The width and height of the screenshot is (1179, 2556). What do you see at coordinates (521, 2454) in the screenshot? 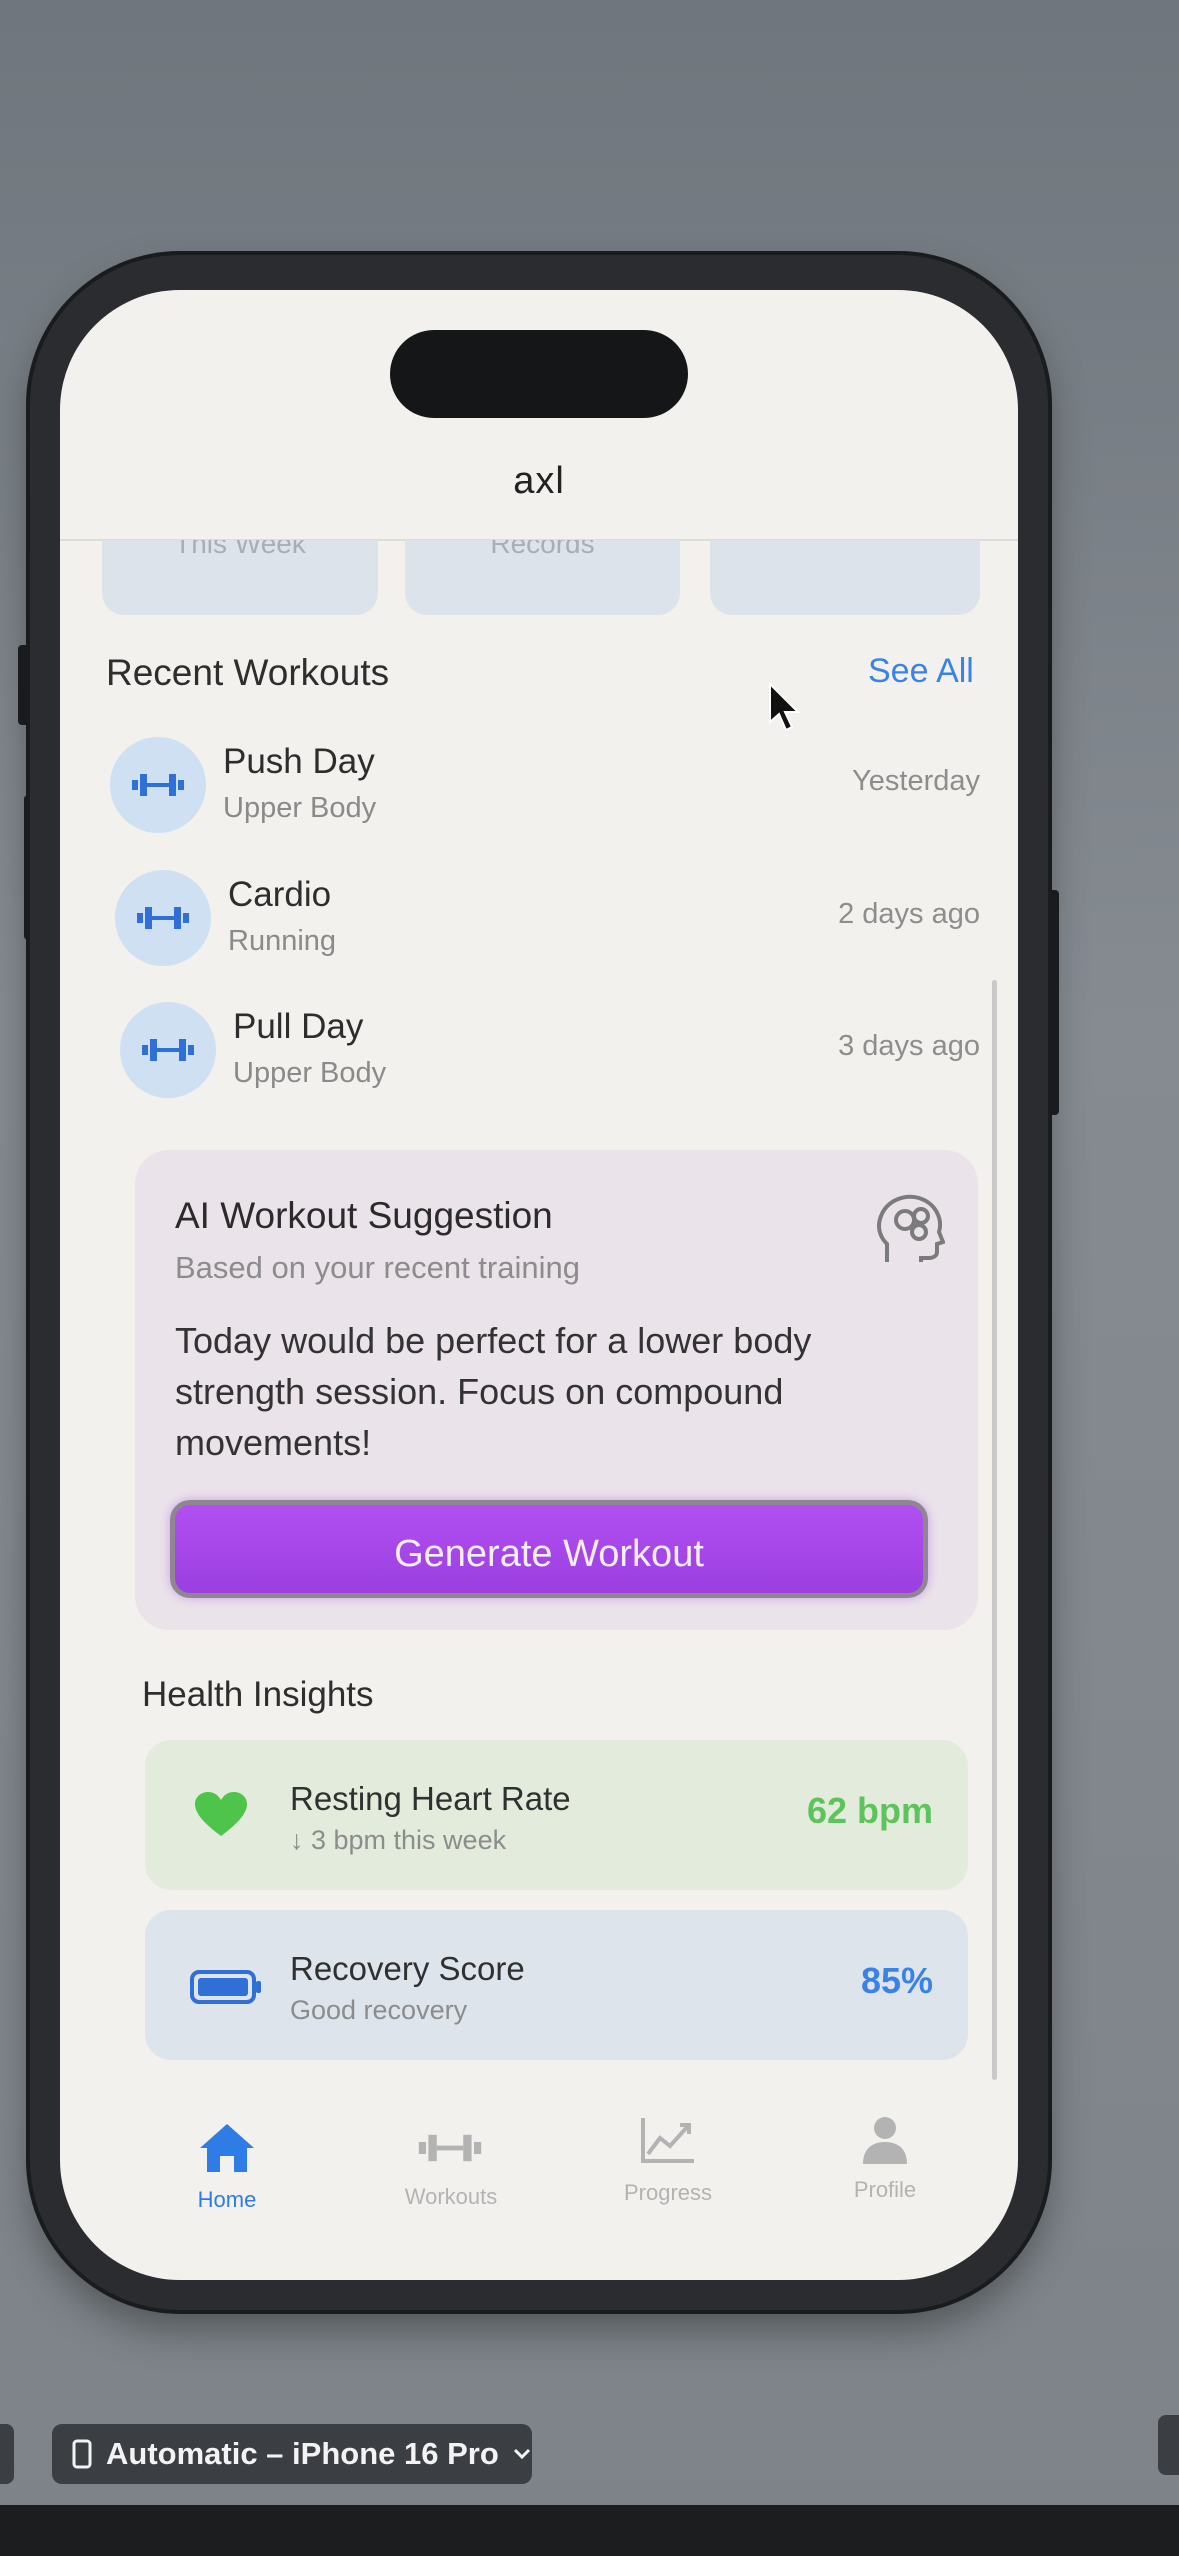
I see `chevron-down-icon` at bounding box center [521, 2454].